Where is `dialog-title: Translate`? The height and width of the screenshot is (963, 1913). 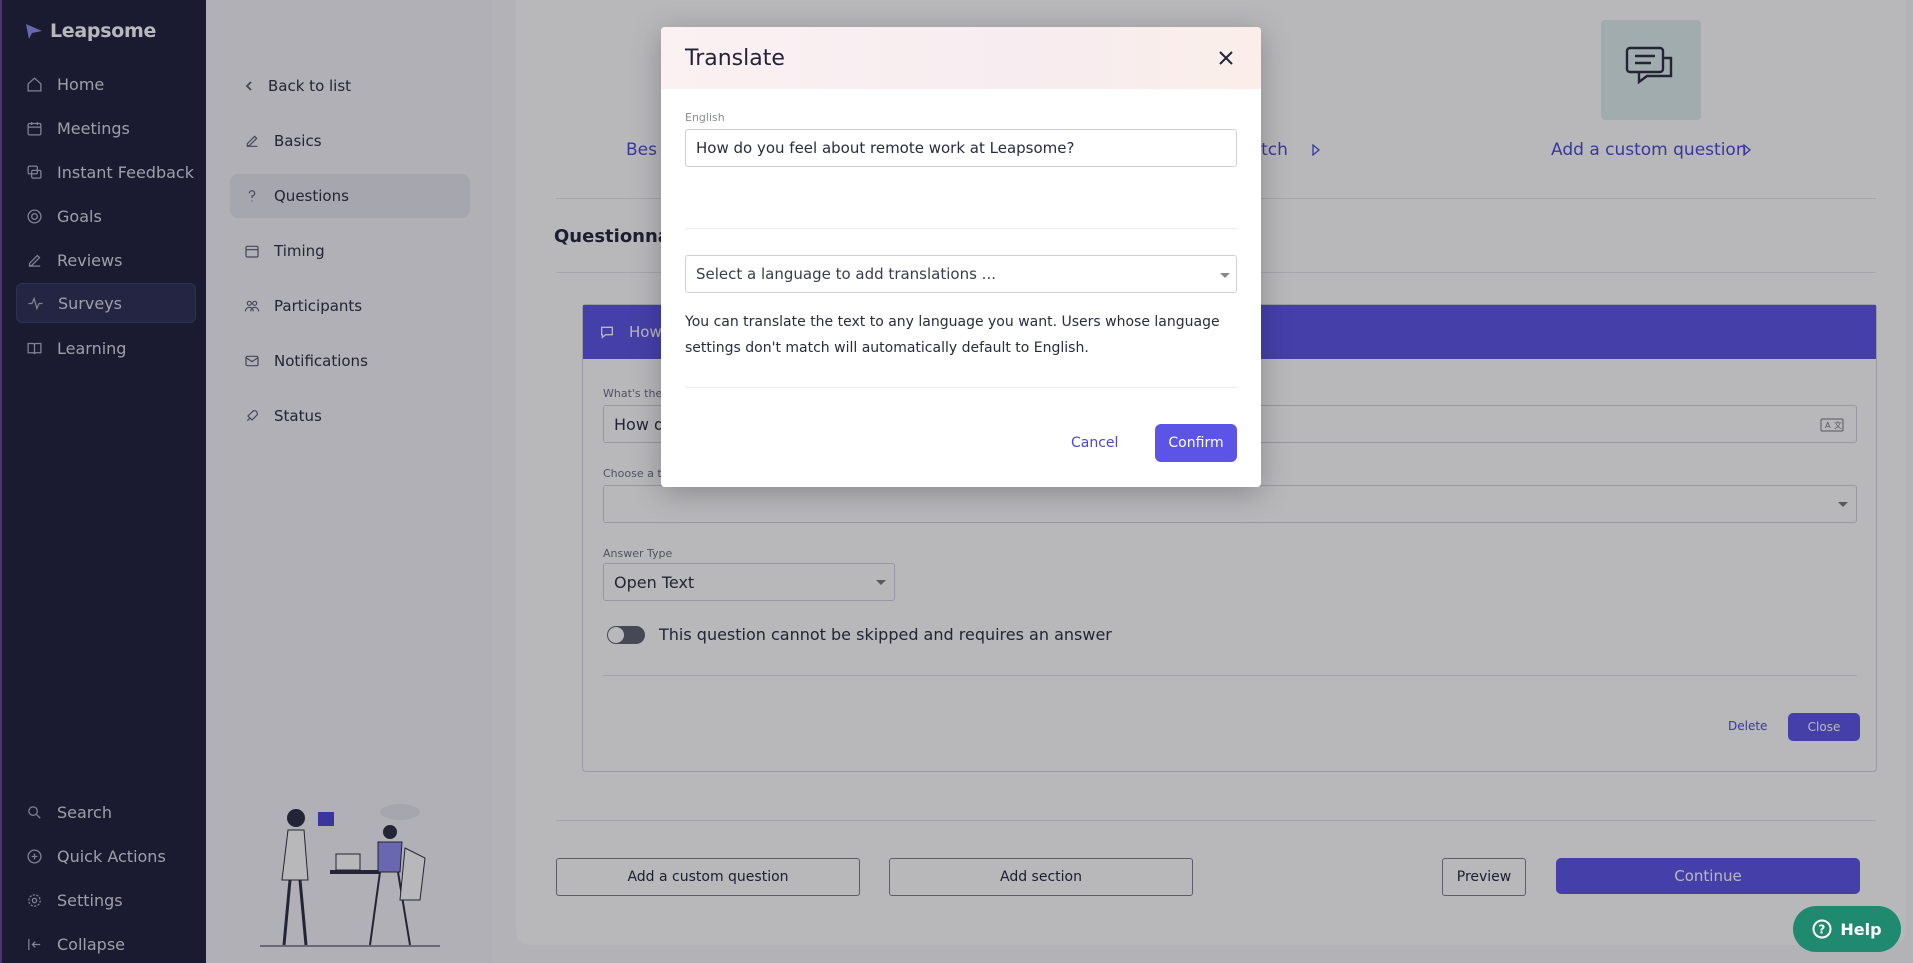
dialog-title: Translate is located at coordinates (735, 58).